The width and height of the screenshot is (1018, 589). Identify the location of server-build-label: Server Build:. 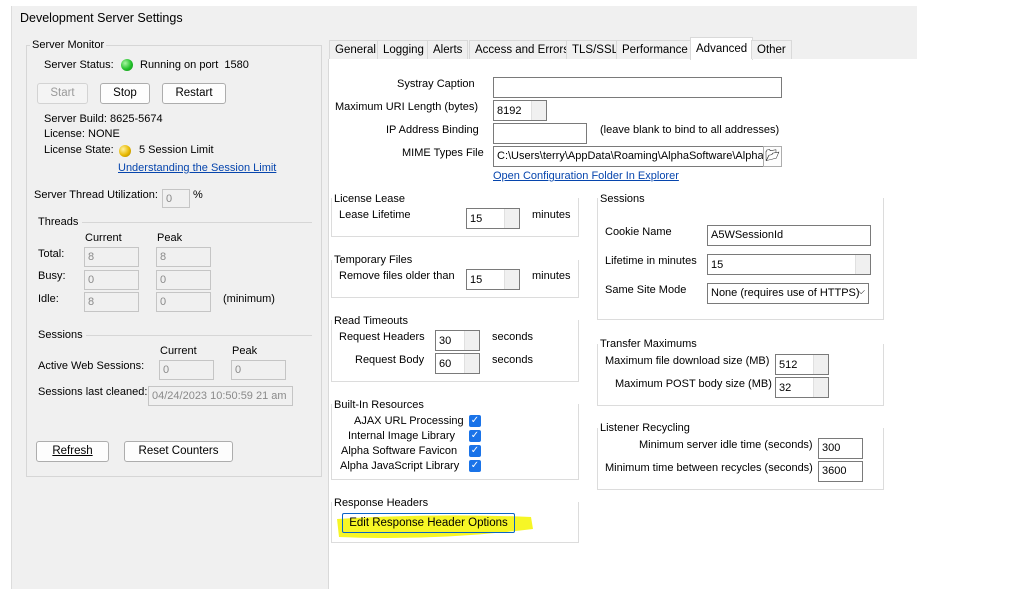
(75, 119).